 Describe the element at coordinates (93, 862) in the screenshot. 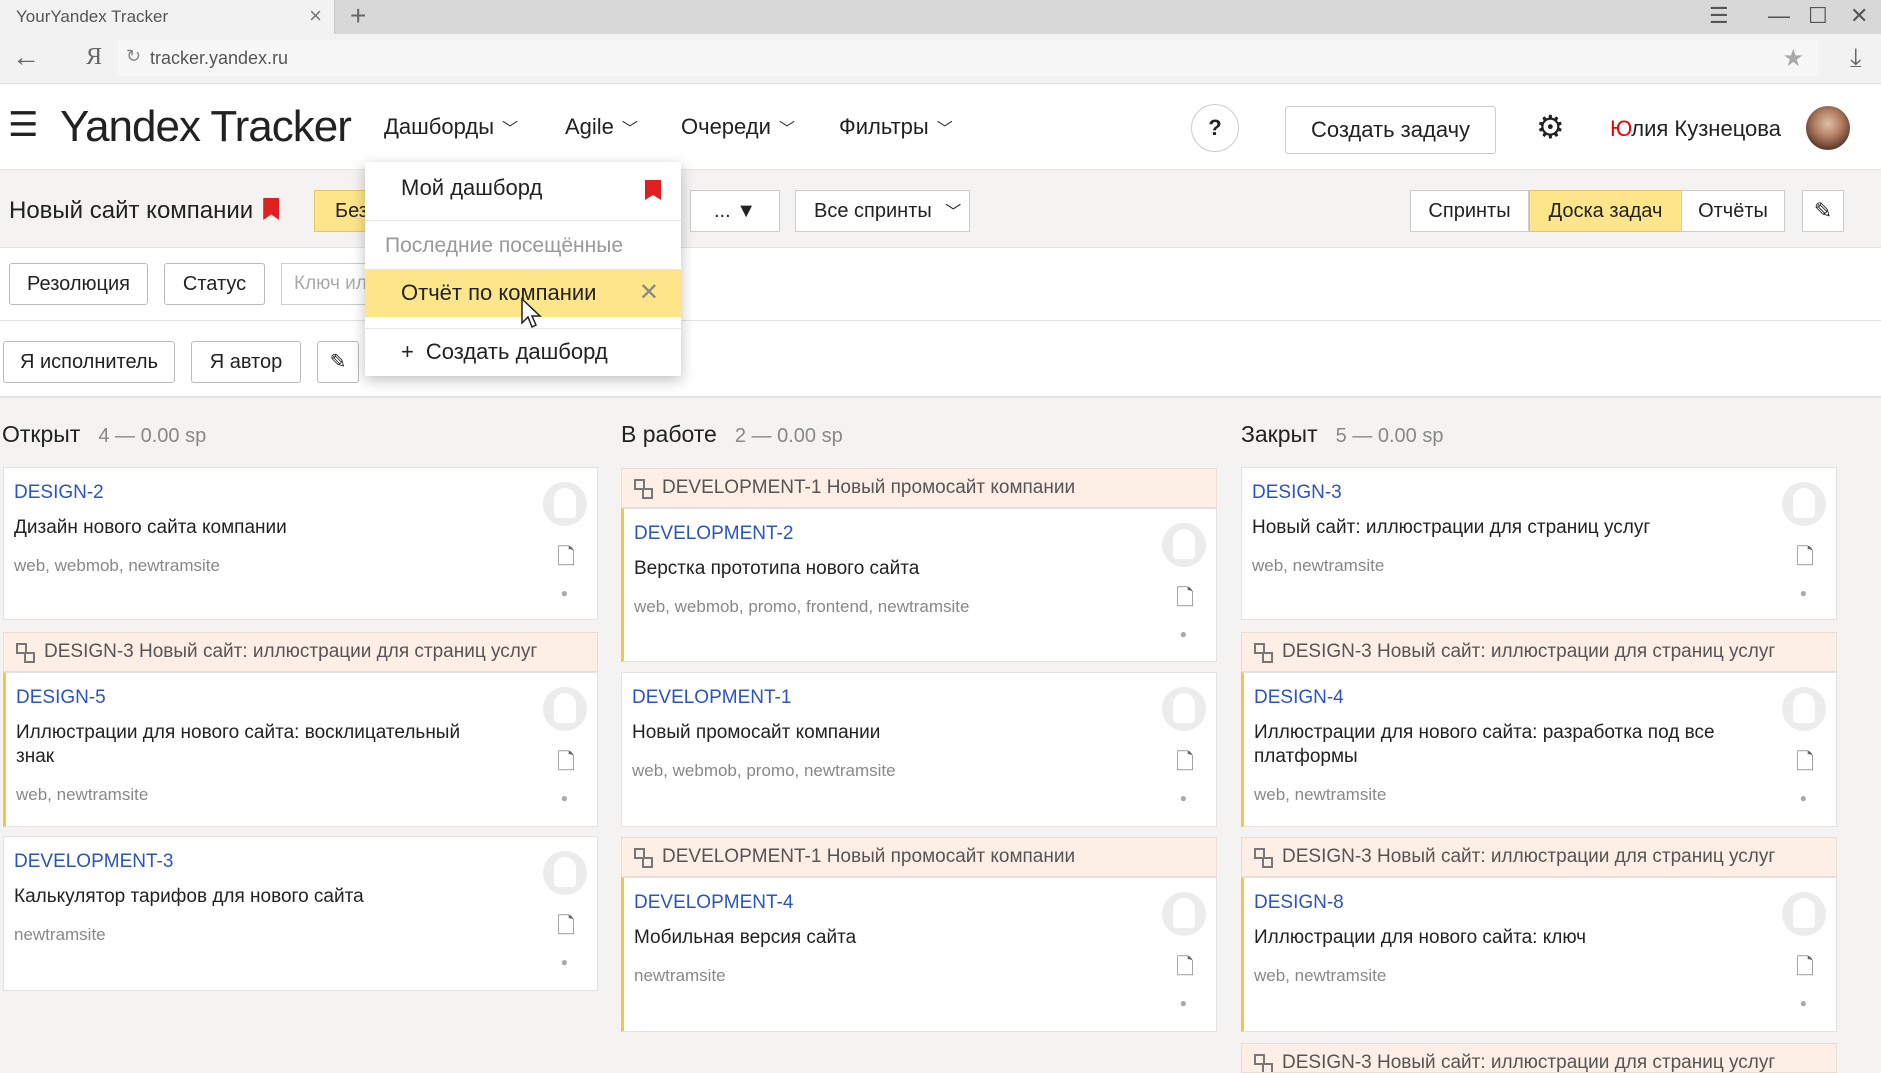

I see `task-key-link: DEVELOPMENT-3` at that location.